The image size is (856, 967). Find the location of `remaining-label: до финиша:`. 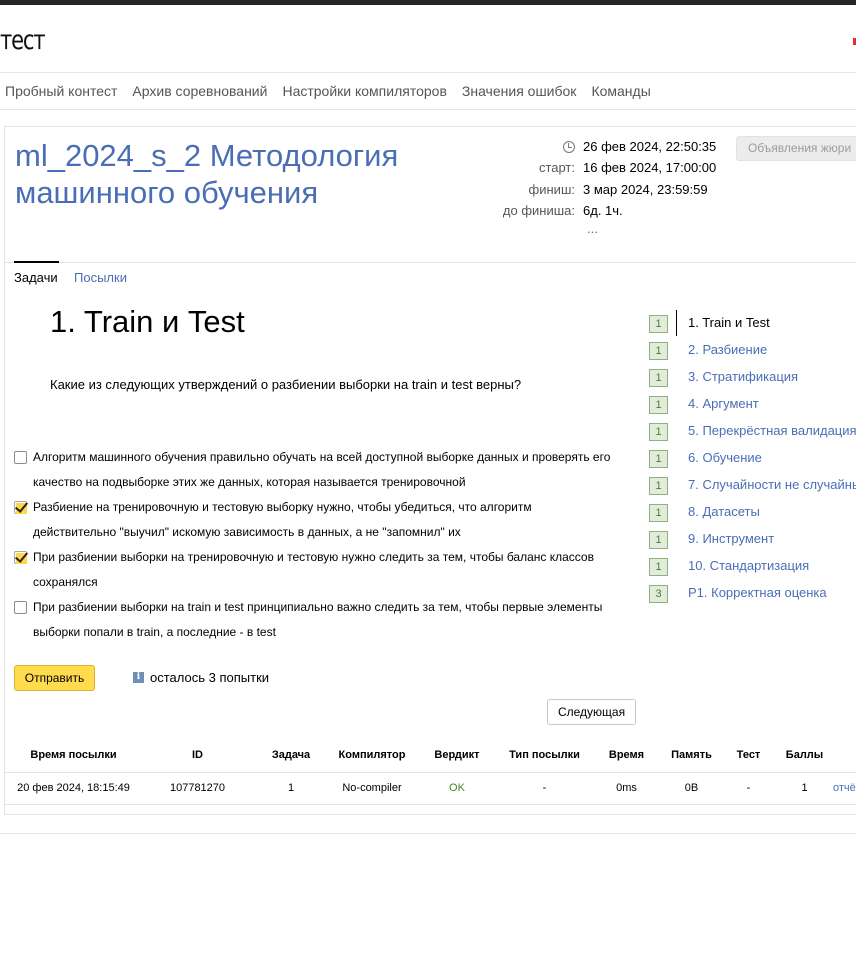

remaining-label: до финиша: is located at coordinates (538, 210).